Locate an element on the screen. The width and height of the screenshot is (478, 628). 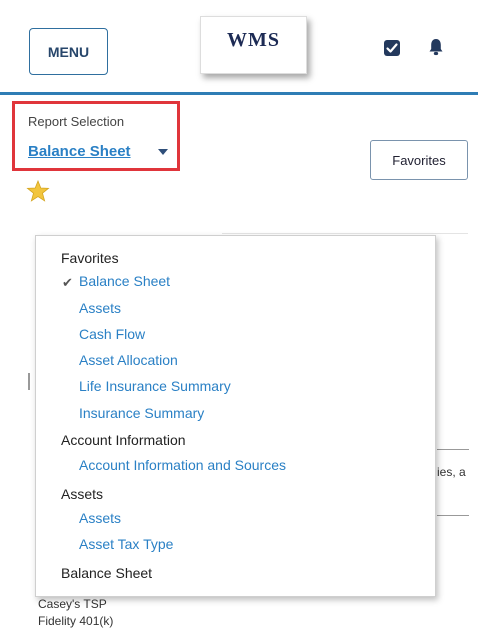
logo: WMS is located at coordinates (253, 45).